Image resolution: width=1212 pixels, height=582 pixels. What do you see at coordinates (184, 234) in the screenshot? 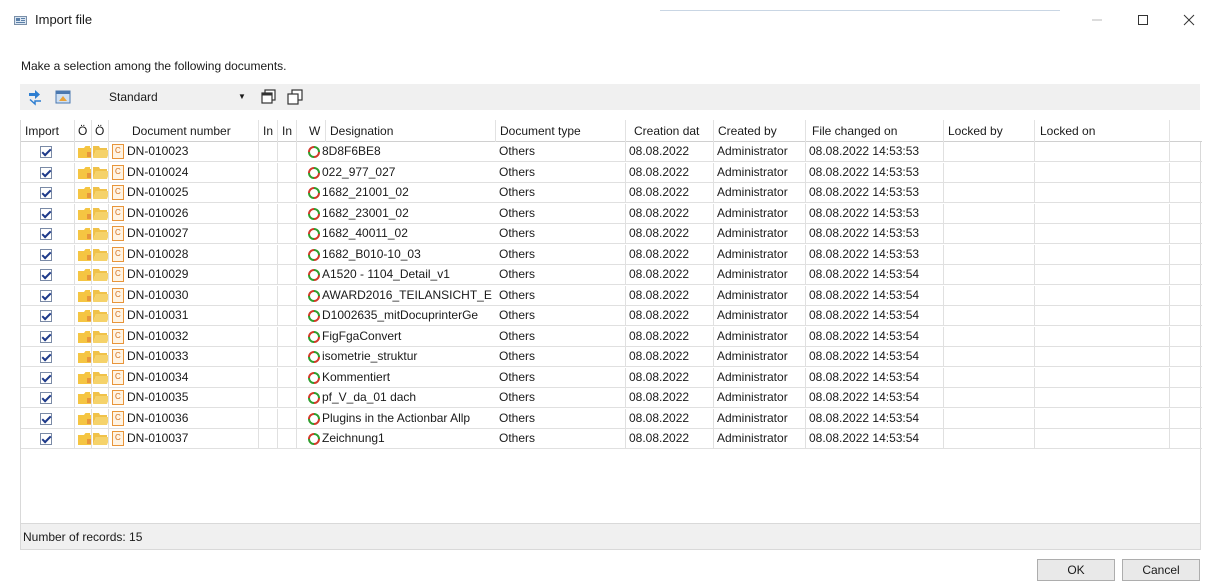
I see `document-number-cell: C DN-010027` at bounding box center [184, 234].